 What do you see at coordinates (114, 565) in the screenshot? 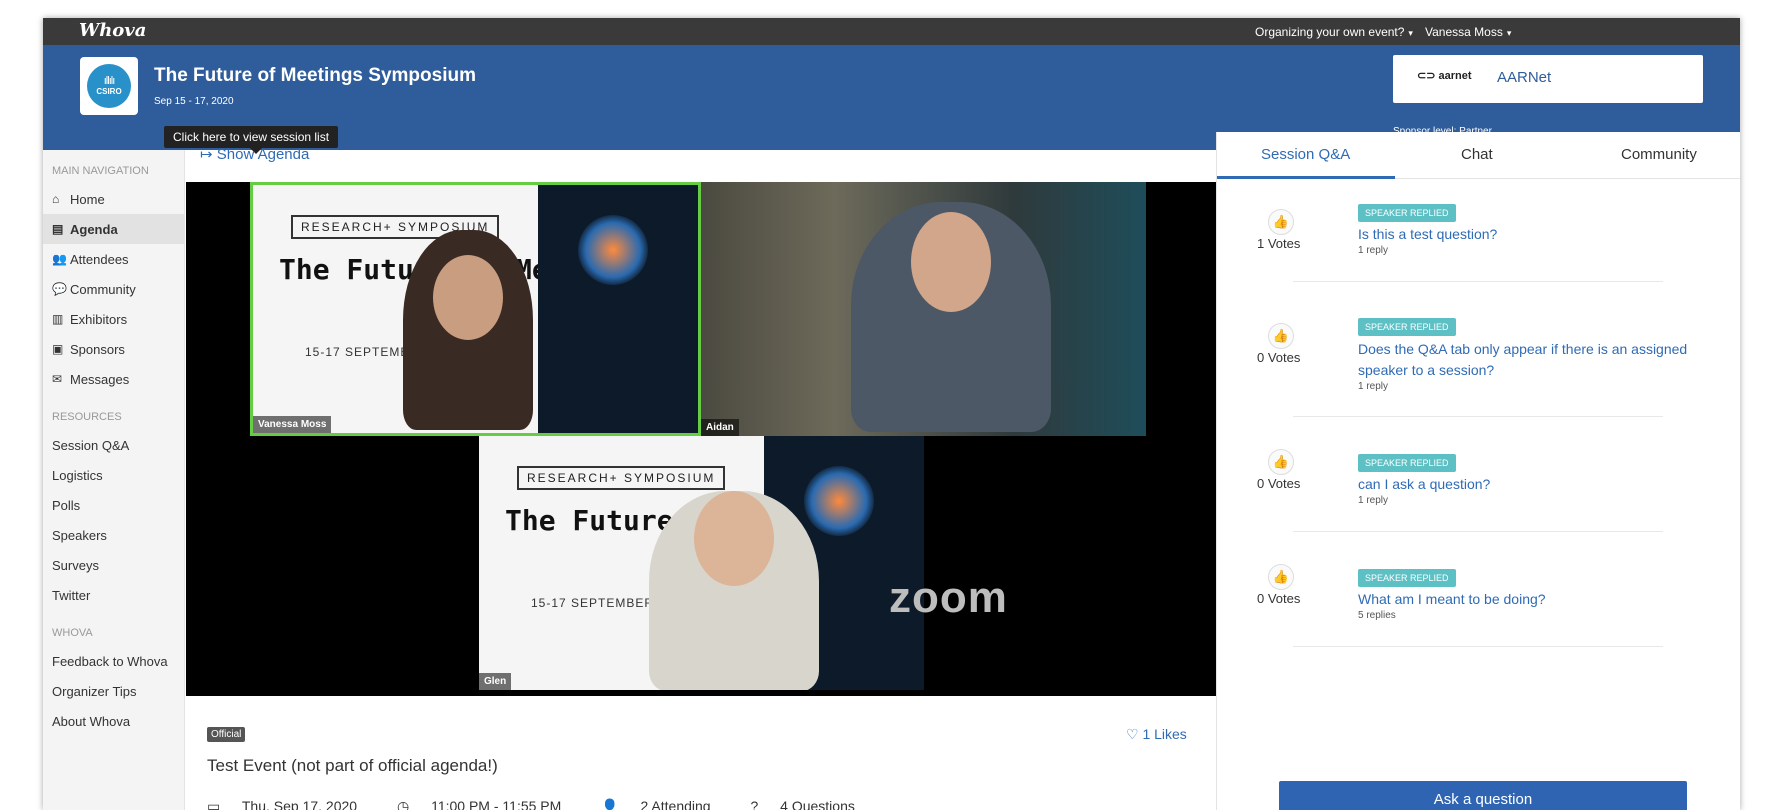
I see `sidebar-item-surveys: Surveys` at bounding box center [114, 565].